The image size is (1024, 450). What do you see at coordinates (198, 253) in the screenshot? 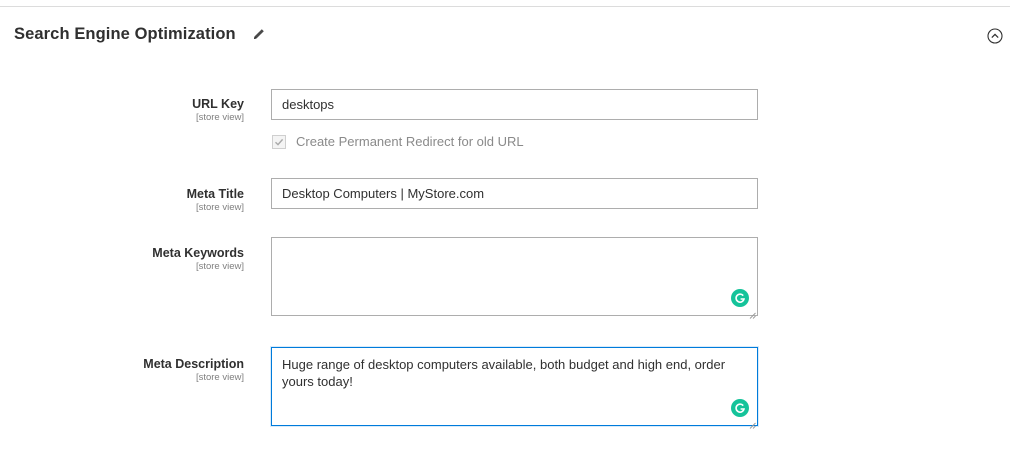
I see `meta-keywords-label: Meta Keywords` at bounding box center [198, 253].